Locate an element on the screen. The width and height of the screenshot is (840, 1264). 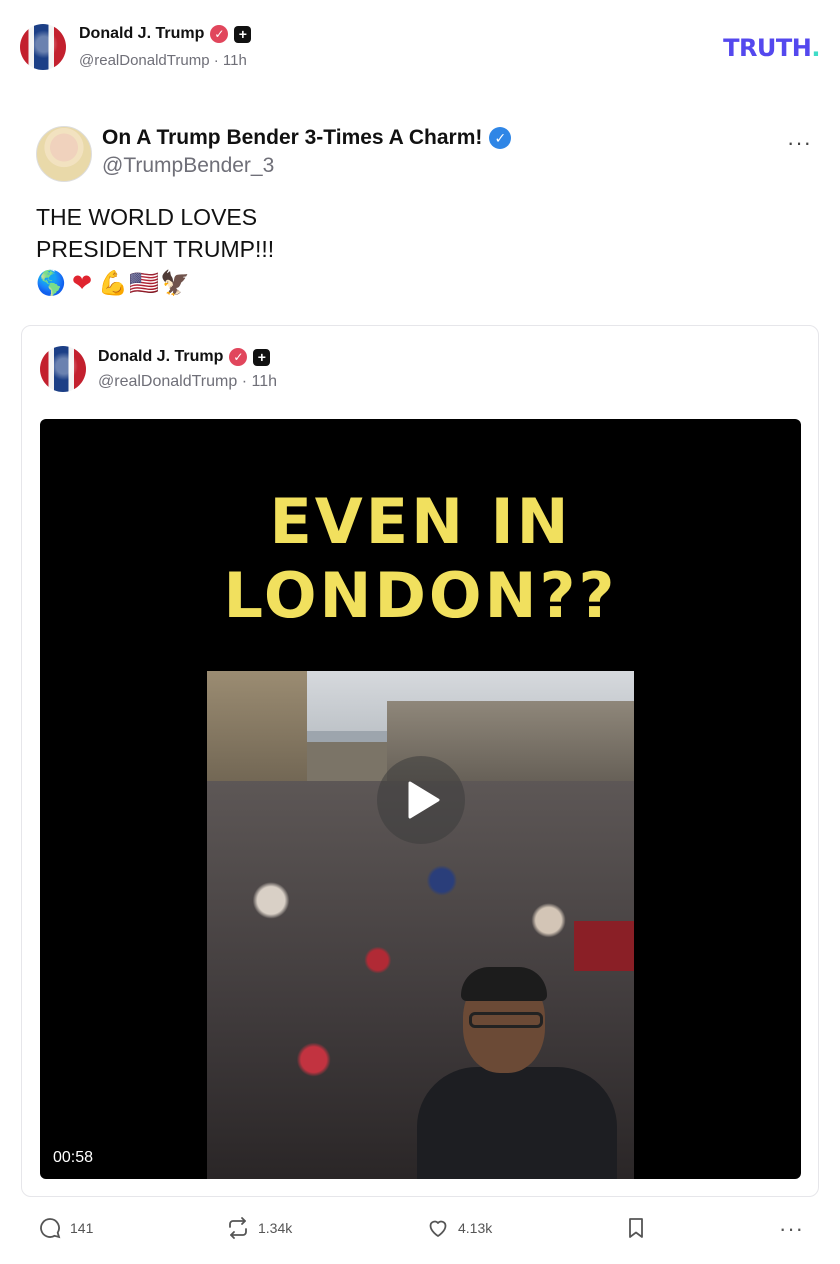
reposter-handle-time: @realDonaldTrump · 11h is located at coordinates (163, 60).